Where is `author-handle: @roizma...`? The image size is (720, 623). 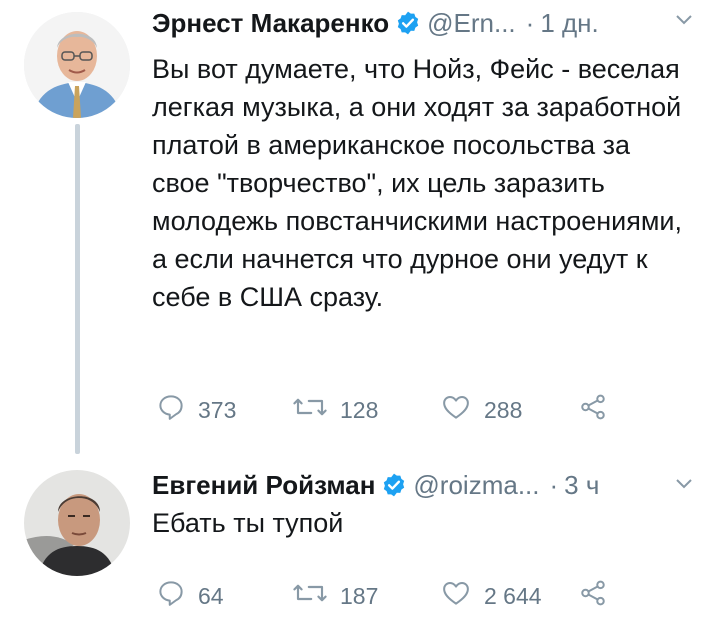 author-handle: @roizma... is located at coordinates (476, 485).